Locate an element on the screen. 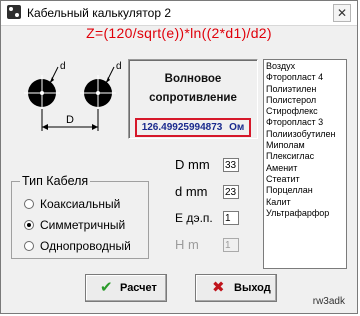  cross-icon: ✖ is located at coordinates (218, 287).